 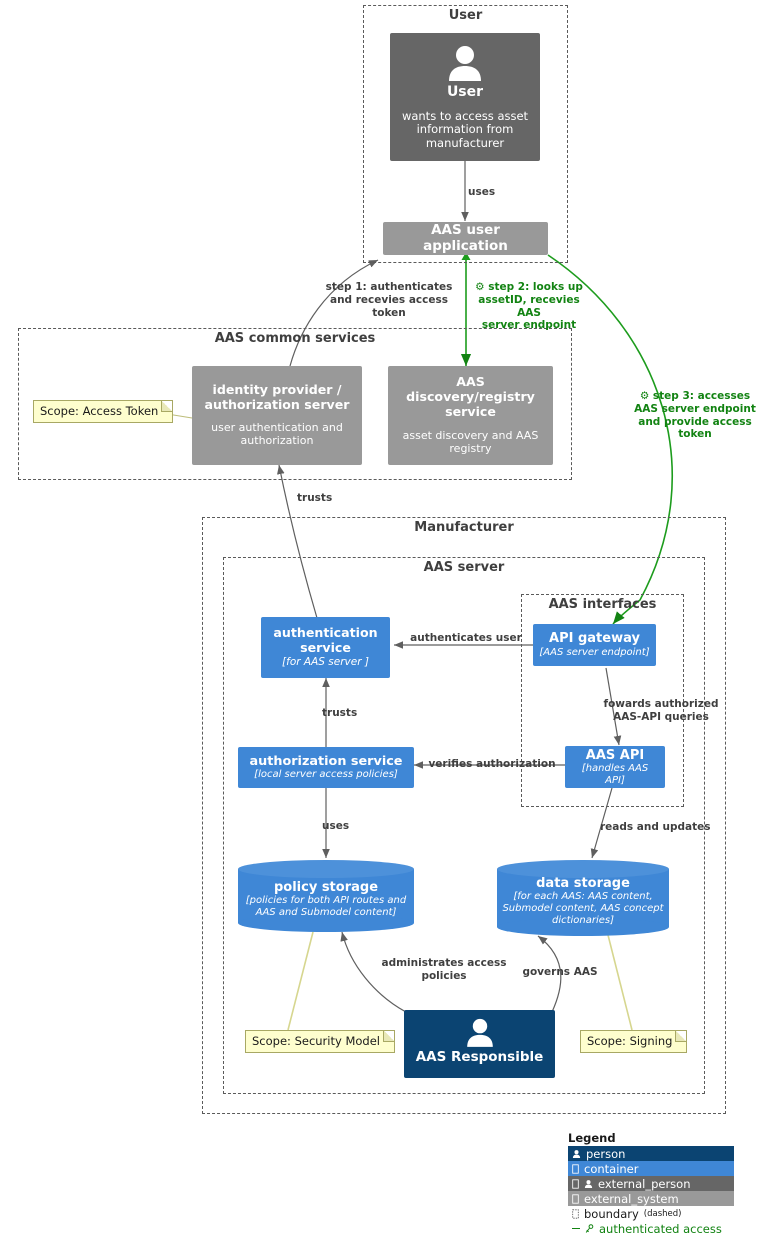 What do you see at coordinates (325, 662) in the screenshot?
I see `node-authentication-service-tech: [for AAS server ]` at bounding box center [325, 662].